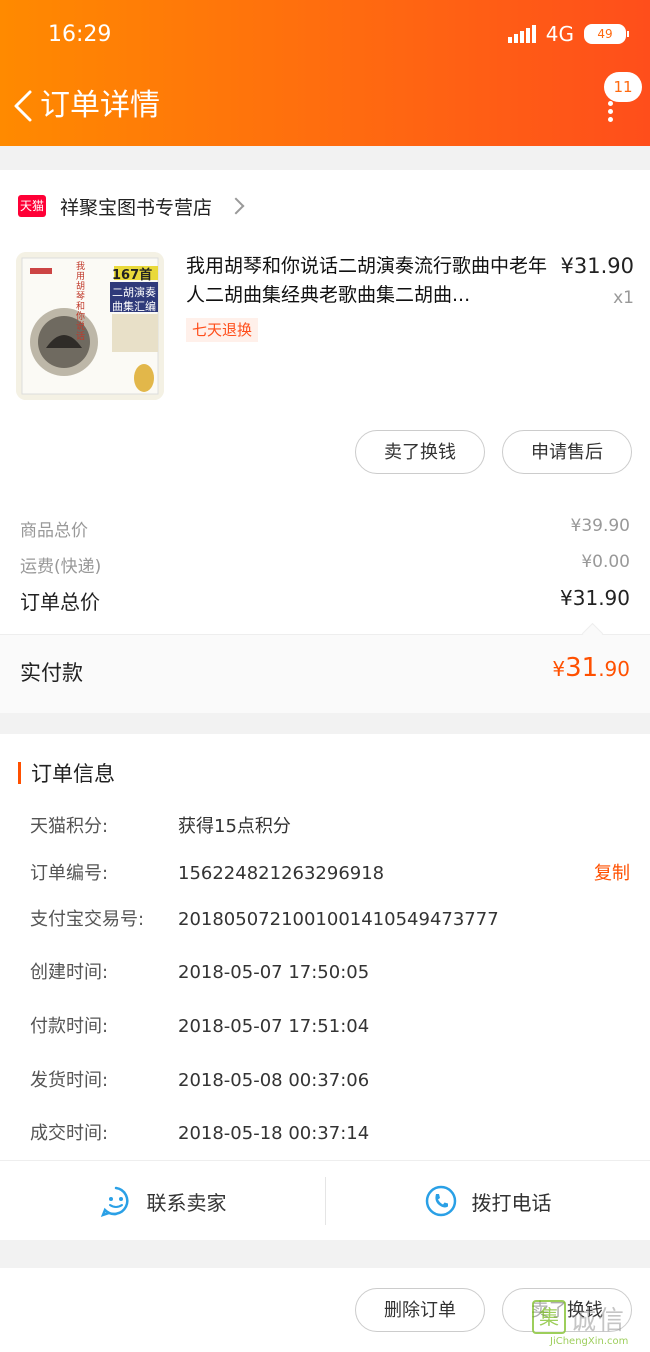 This screenshot has width=650, height=1352. Describe the element at coordinates (623, 298) in the screenshot. I see `quantity: x1` at that location.